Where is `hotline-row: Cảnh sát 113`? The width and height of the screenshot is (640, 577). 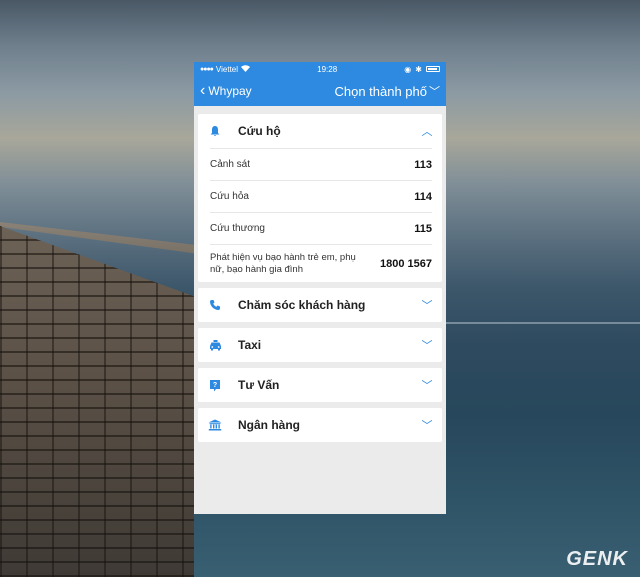 hotline-row: Cảnh sát 113 is located at coordinates (321, 164).